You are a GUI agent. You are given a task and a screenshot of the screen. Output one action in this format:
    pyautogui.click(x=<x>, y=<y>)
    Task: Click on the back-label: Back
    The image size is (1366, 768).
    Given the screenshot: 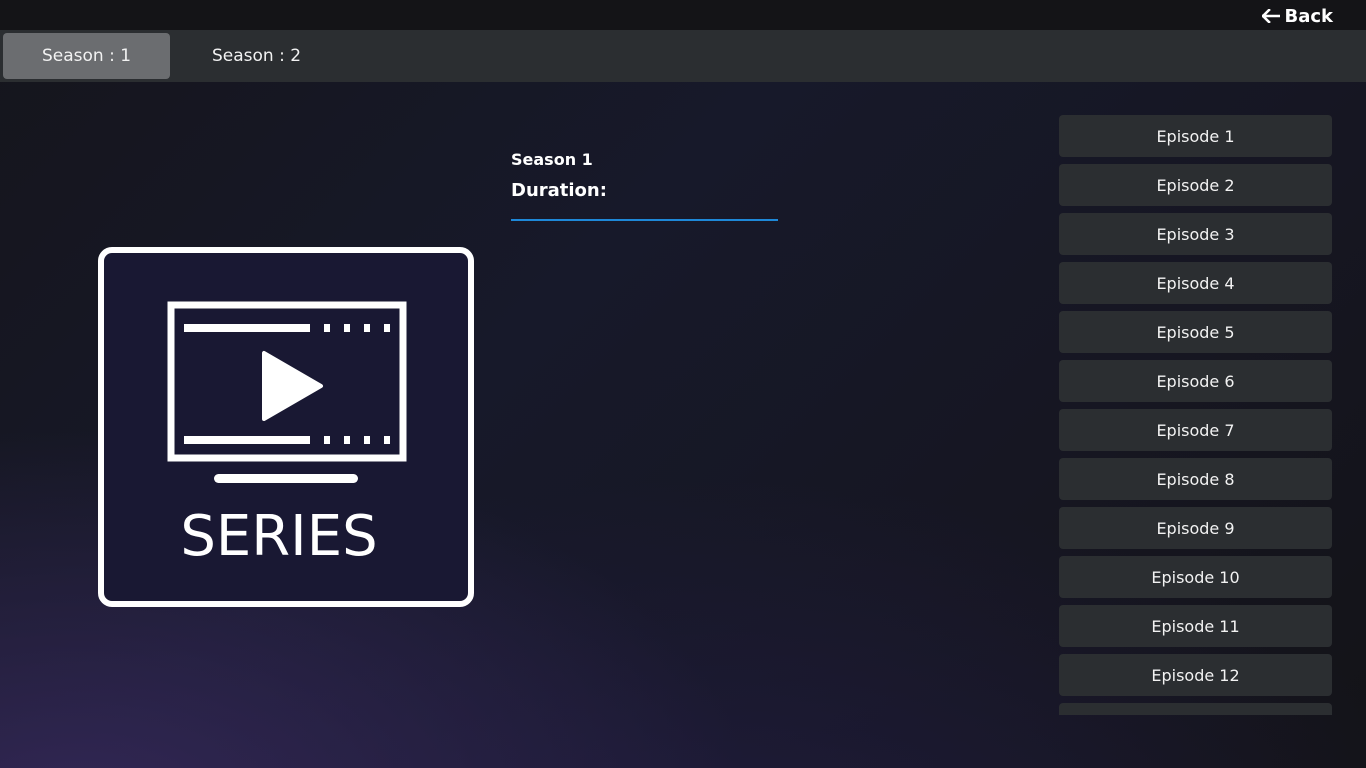 What is the action you would take?
    pyautogui.click(x=1308, y=16)
    